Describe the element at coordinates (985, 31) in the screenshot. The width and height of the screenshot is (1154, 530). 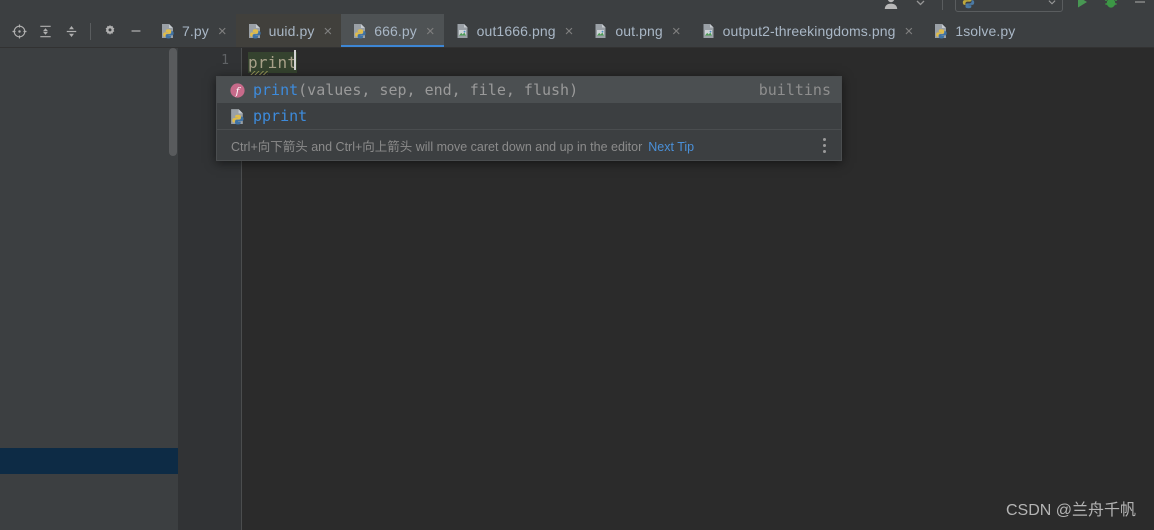
I see `tab-label: 1solve.py` at that location.